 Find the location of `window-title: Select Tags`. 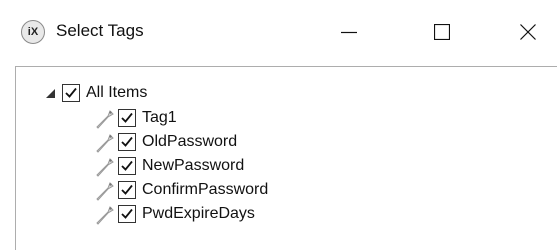

window-title: Select Tags is located at coordinates (100, 30).